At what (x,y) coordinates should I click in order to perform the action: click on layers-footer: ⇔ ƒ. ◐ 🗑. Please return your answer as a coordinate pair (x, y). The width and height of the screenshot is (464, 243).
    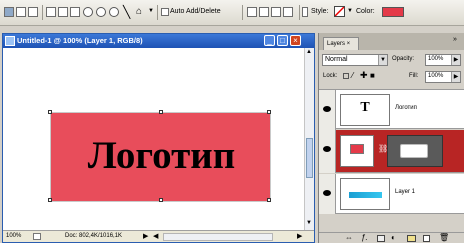
    Looking at the image, I should click on (391, 237).